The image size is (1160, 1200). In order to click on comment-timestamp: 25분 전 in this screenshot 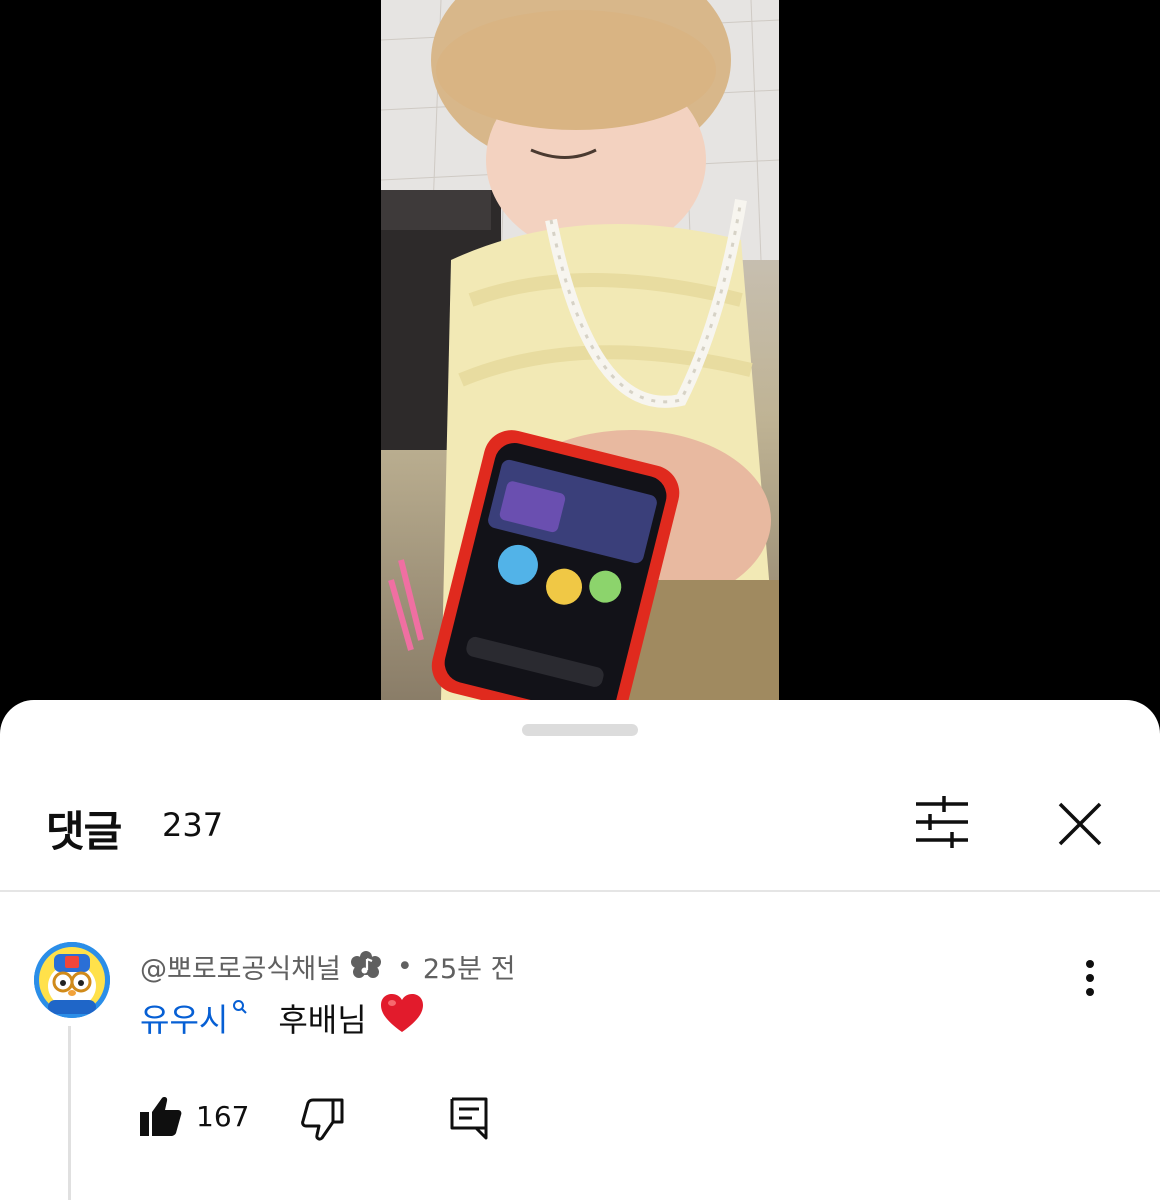, I will do `click(469, 969)`.